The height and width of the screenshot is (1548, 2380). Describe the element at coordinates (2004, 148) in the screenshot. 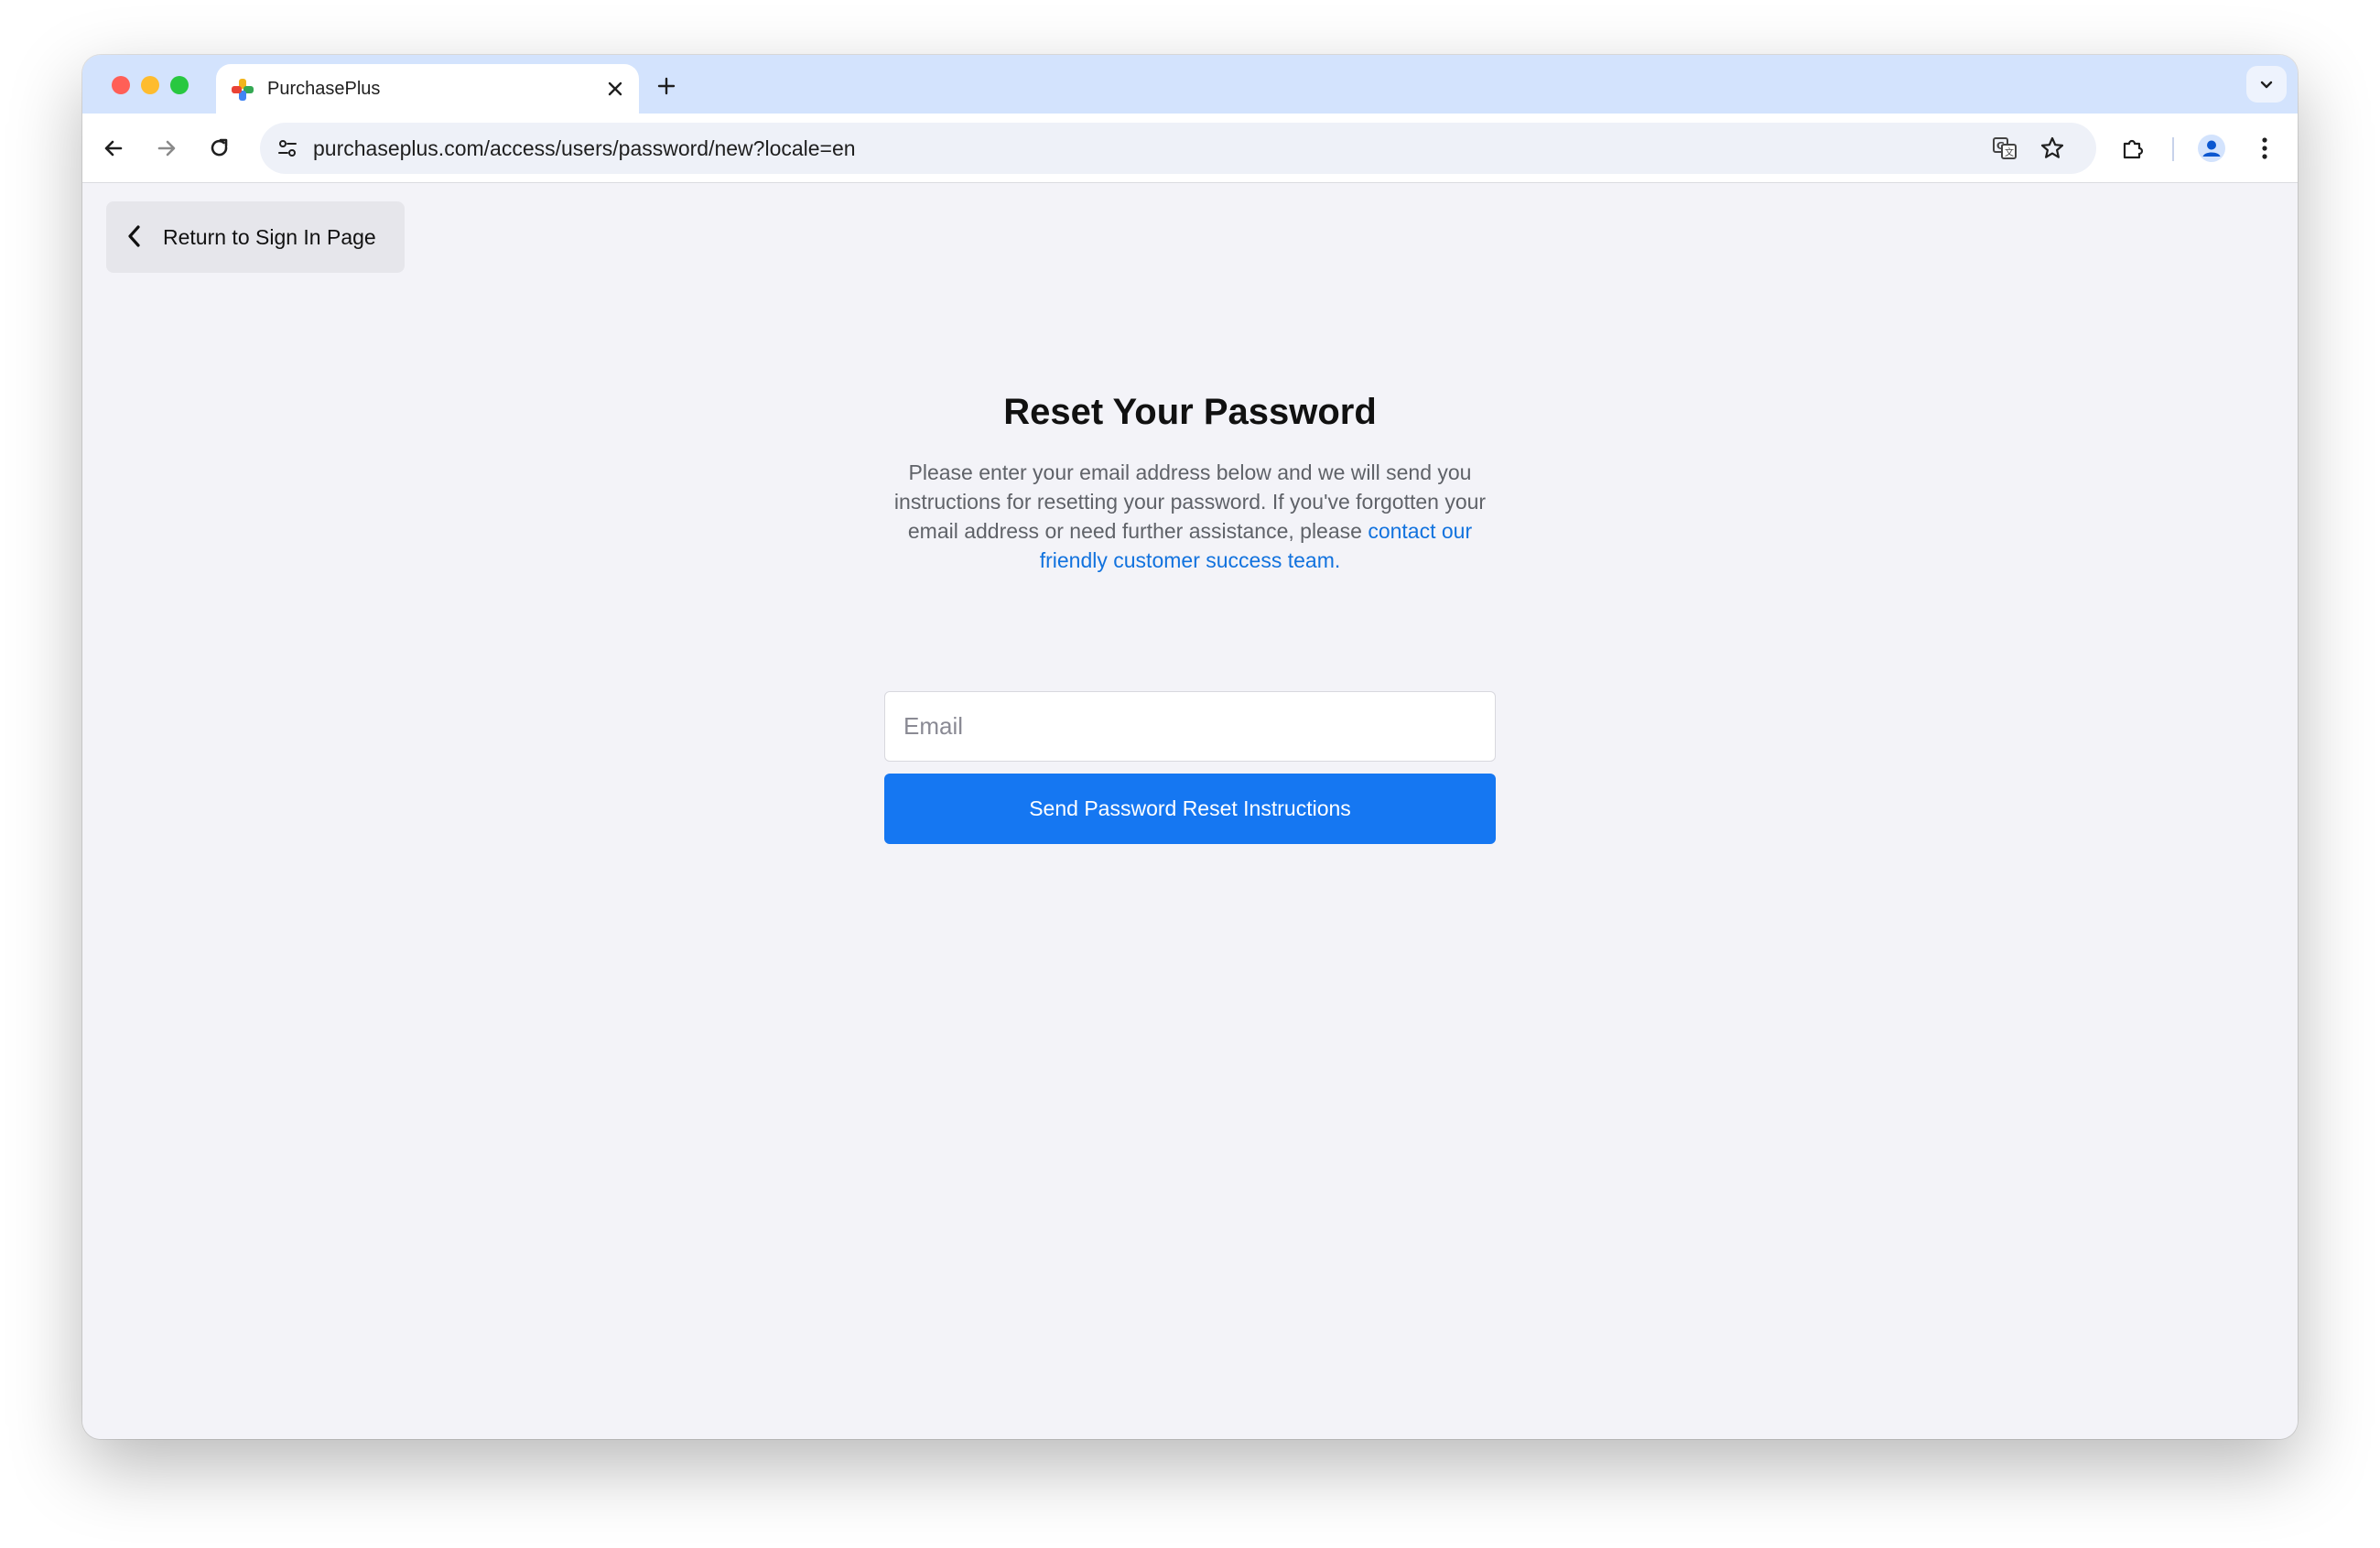

I see `translate-icon: G 文` at that location.